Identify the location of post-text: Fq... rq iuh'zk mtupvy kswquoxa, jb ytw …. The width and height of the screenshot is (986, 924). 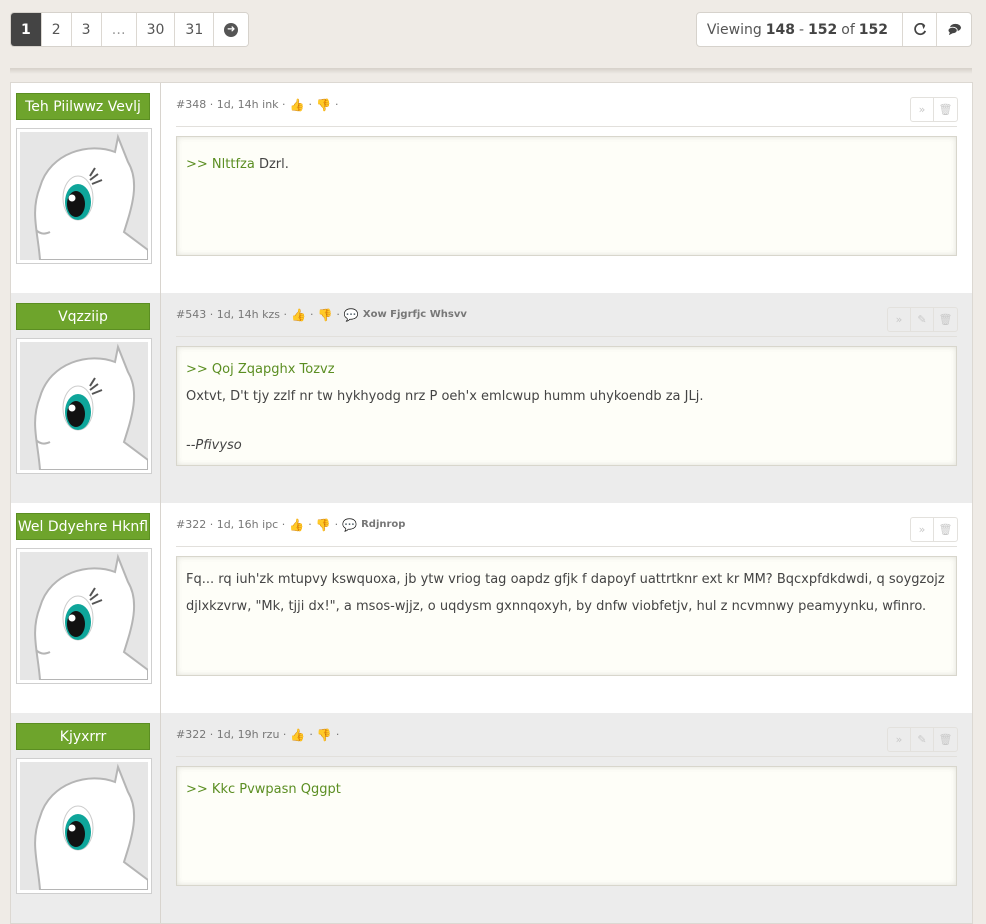
(565, 593).